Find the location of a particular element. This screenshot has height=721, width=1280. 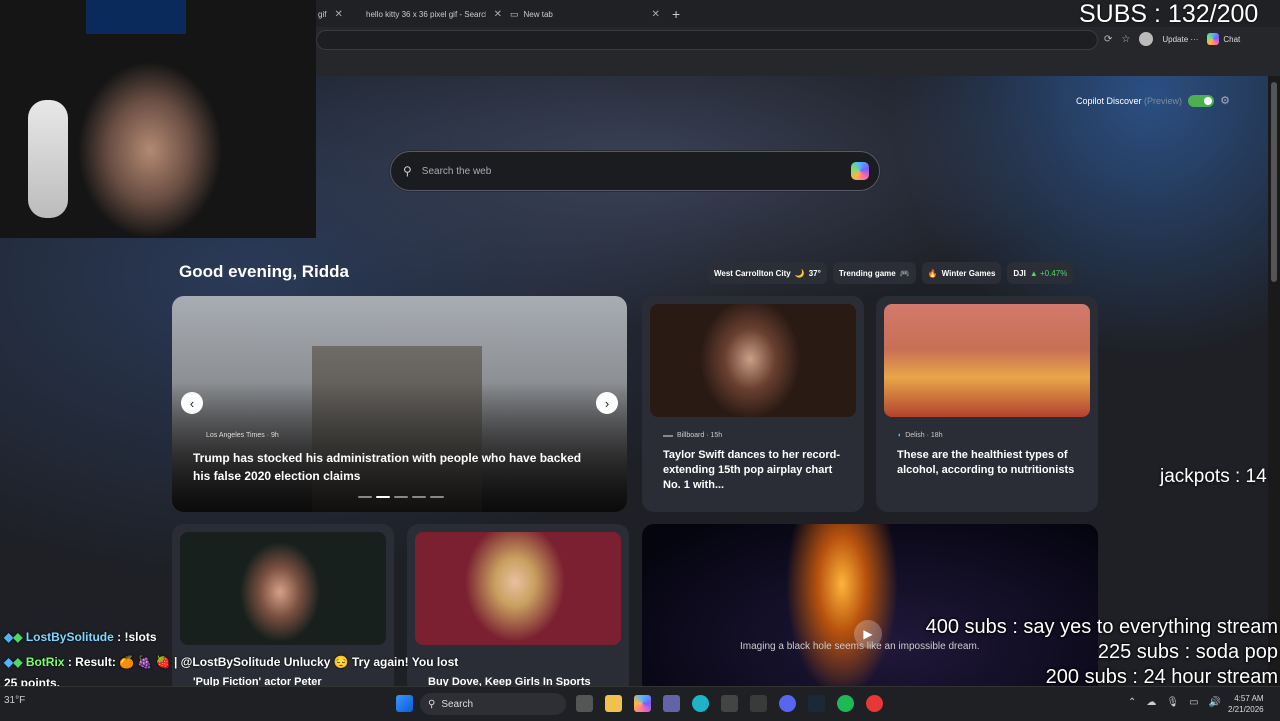

pill-label: Winter Games is located at coordinates (968, 273).